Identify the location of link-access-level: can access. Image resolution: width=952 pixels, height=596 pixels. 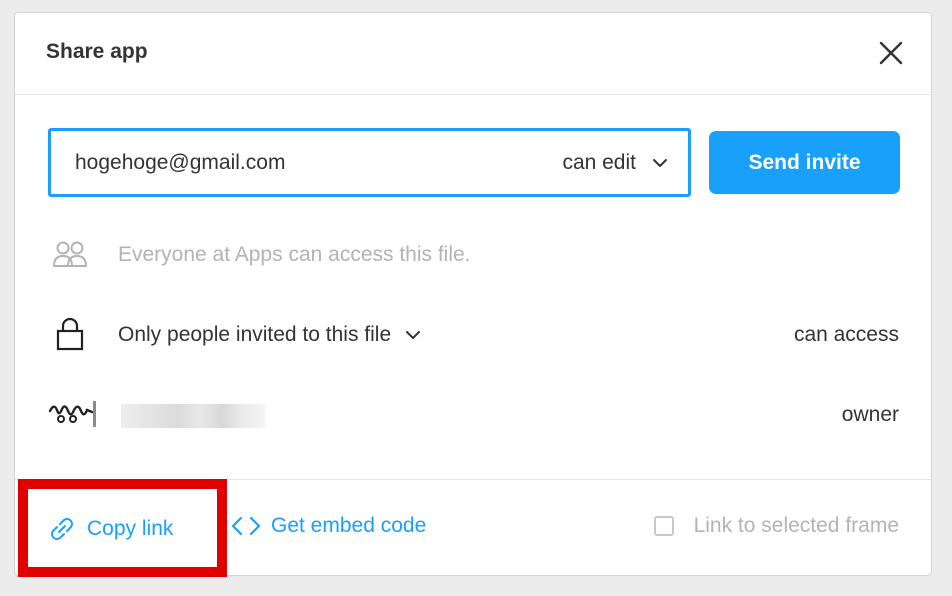
(846, 334).